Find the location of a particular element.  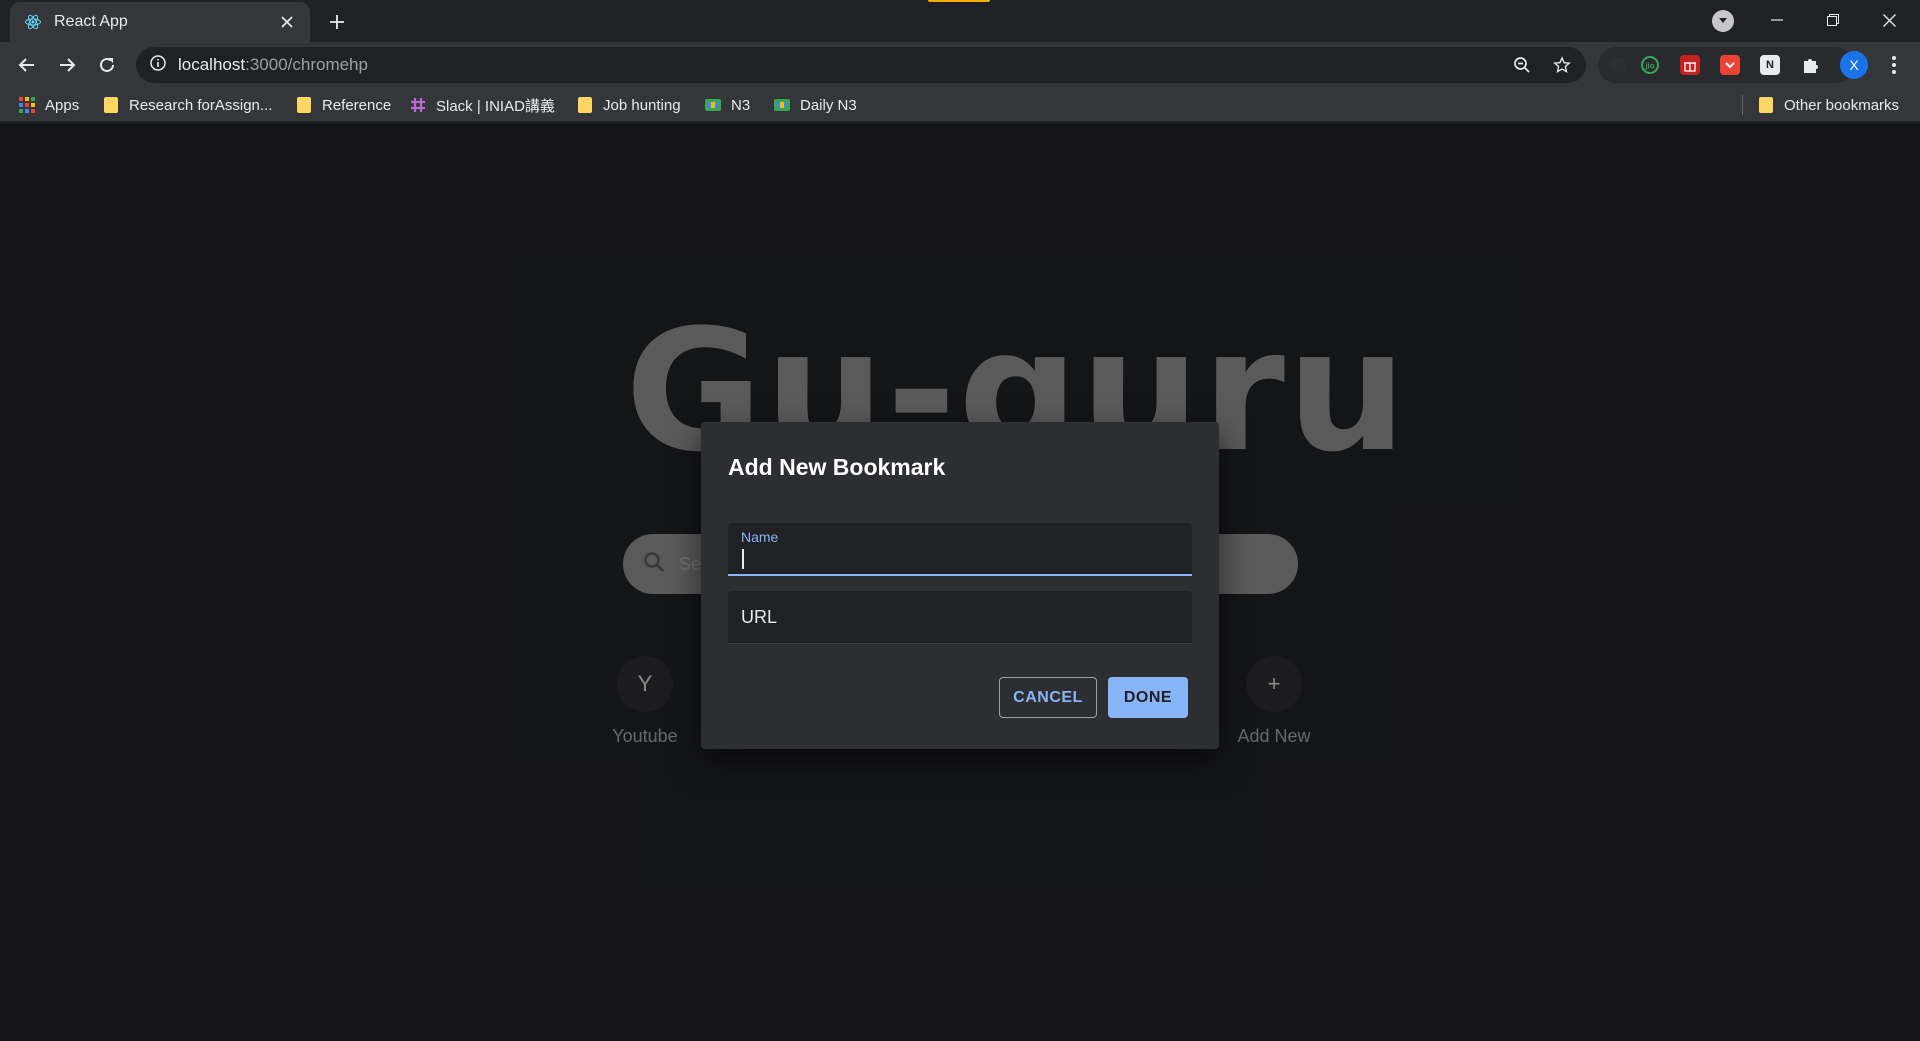

media-indicator is located at coordinates (959, 1).